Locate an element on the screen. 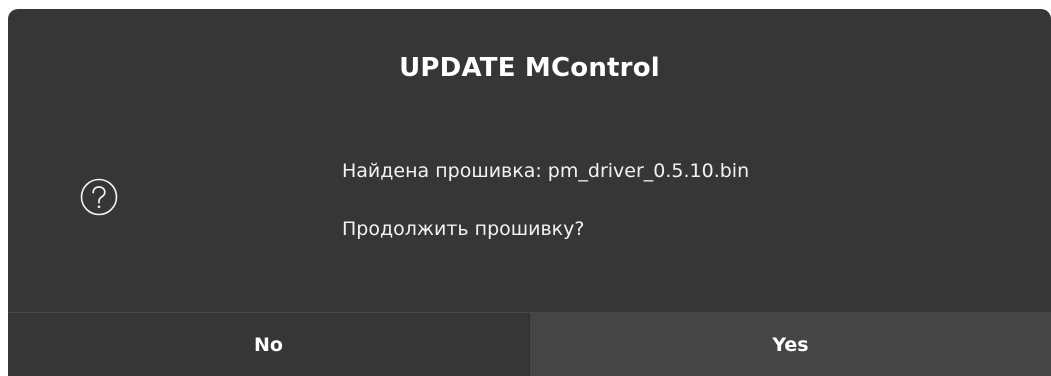 The image size is (1051, 376). question-circle-icon is located at coordinates (99, 197).